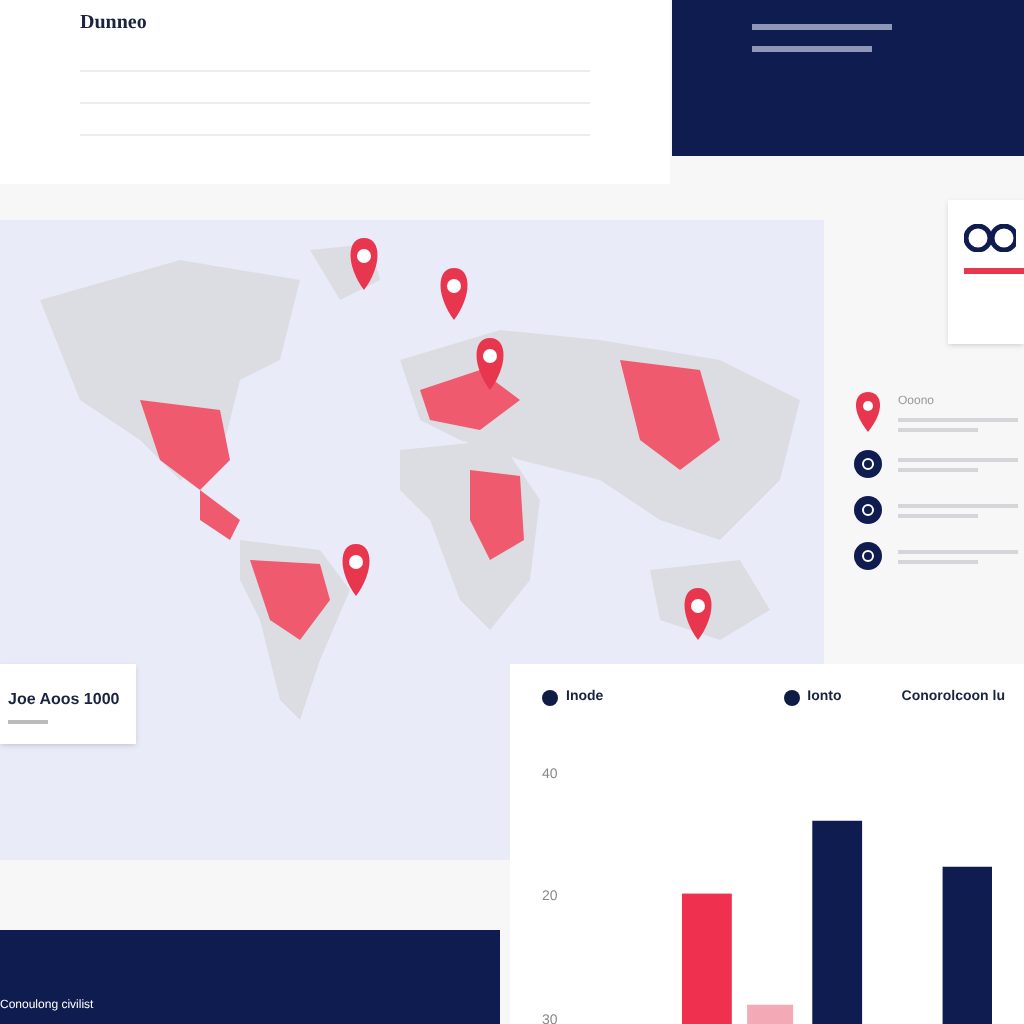  I want to click on logo-icon, so click(990, 238).